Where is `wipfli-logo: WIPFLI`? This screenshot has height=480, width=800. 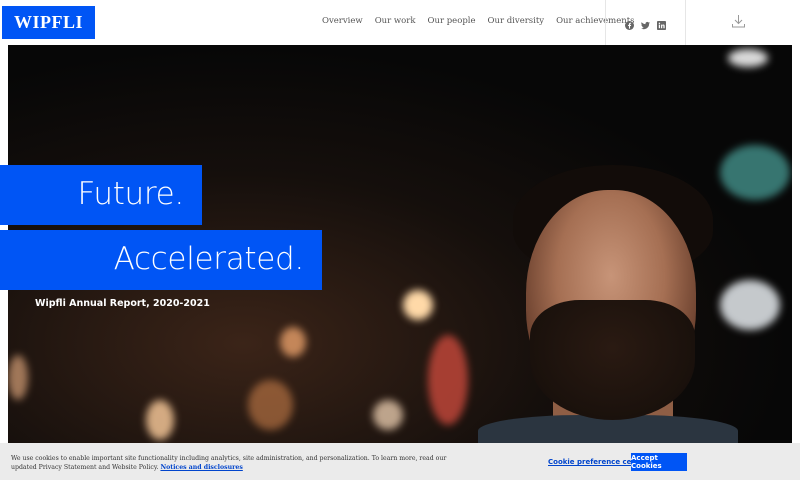 wipfli-logo: WIPFLI is located at coordinates (48, 22).